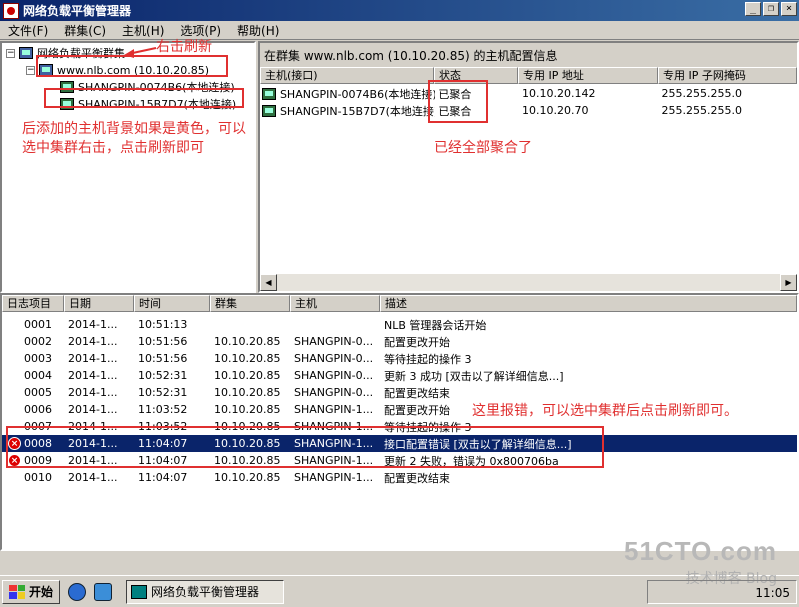 This screenshot has height=607, width=799. I want to click on host-highlight-box, so click(144, 98).